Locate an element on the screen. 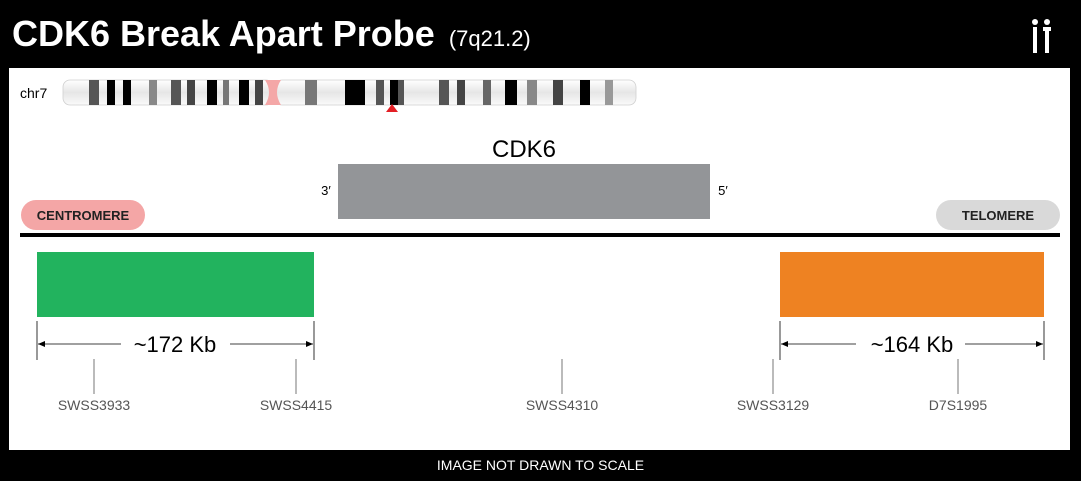 The width and height of the screenshot is (1081, 481). gene-bar is located at coordinates (524, 191).